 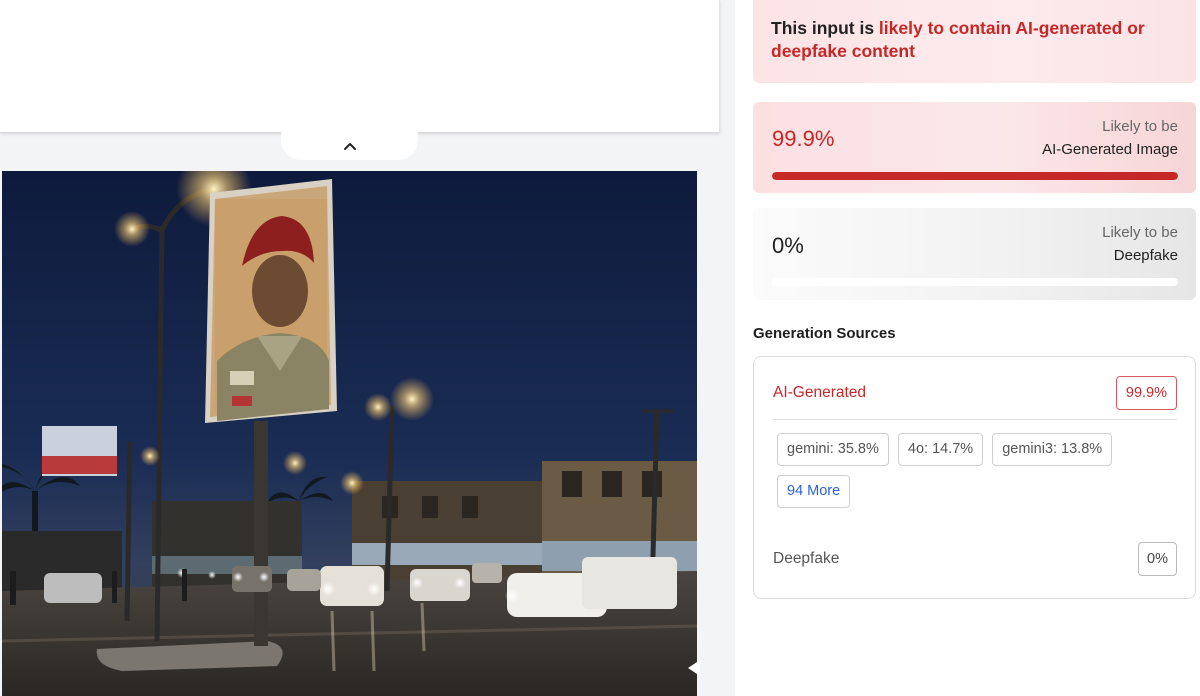 I want to click on deepfake-score-card: 0% Likely to be Deepfake, so click(x=974, y=254).